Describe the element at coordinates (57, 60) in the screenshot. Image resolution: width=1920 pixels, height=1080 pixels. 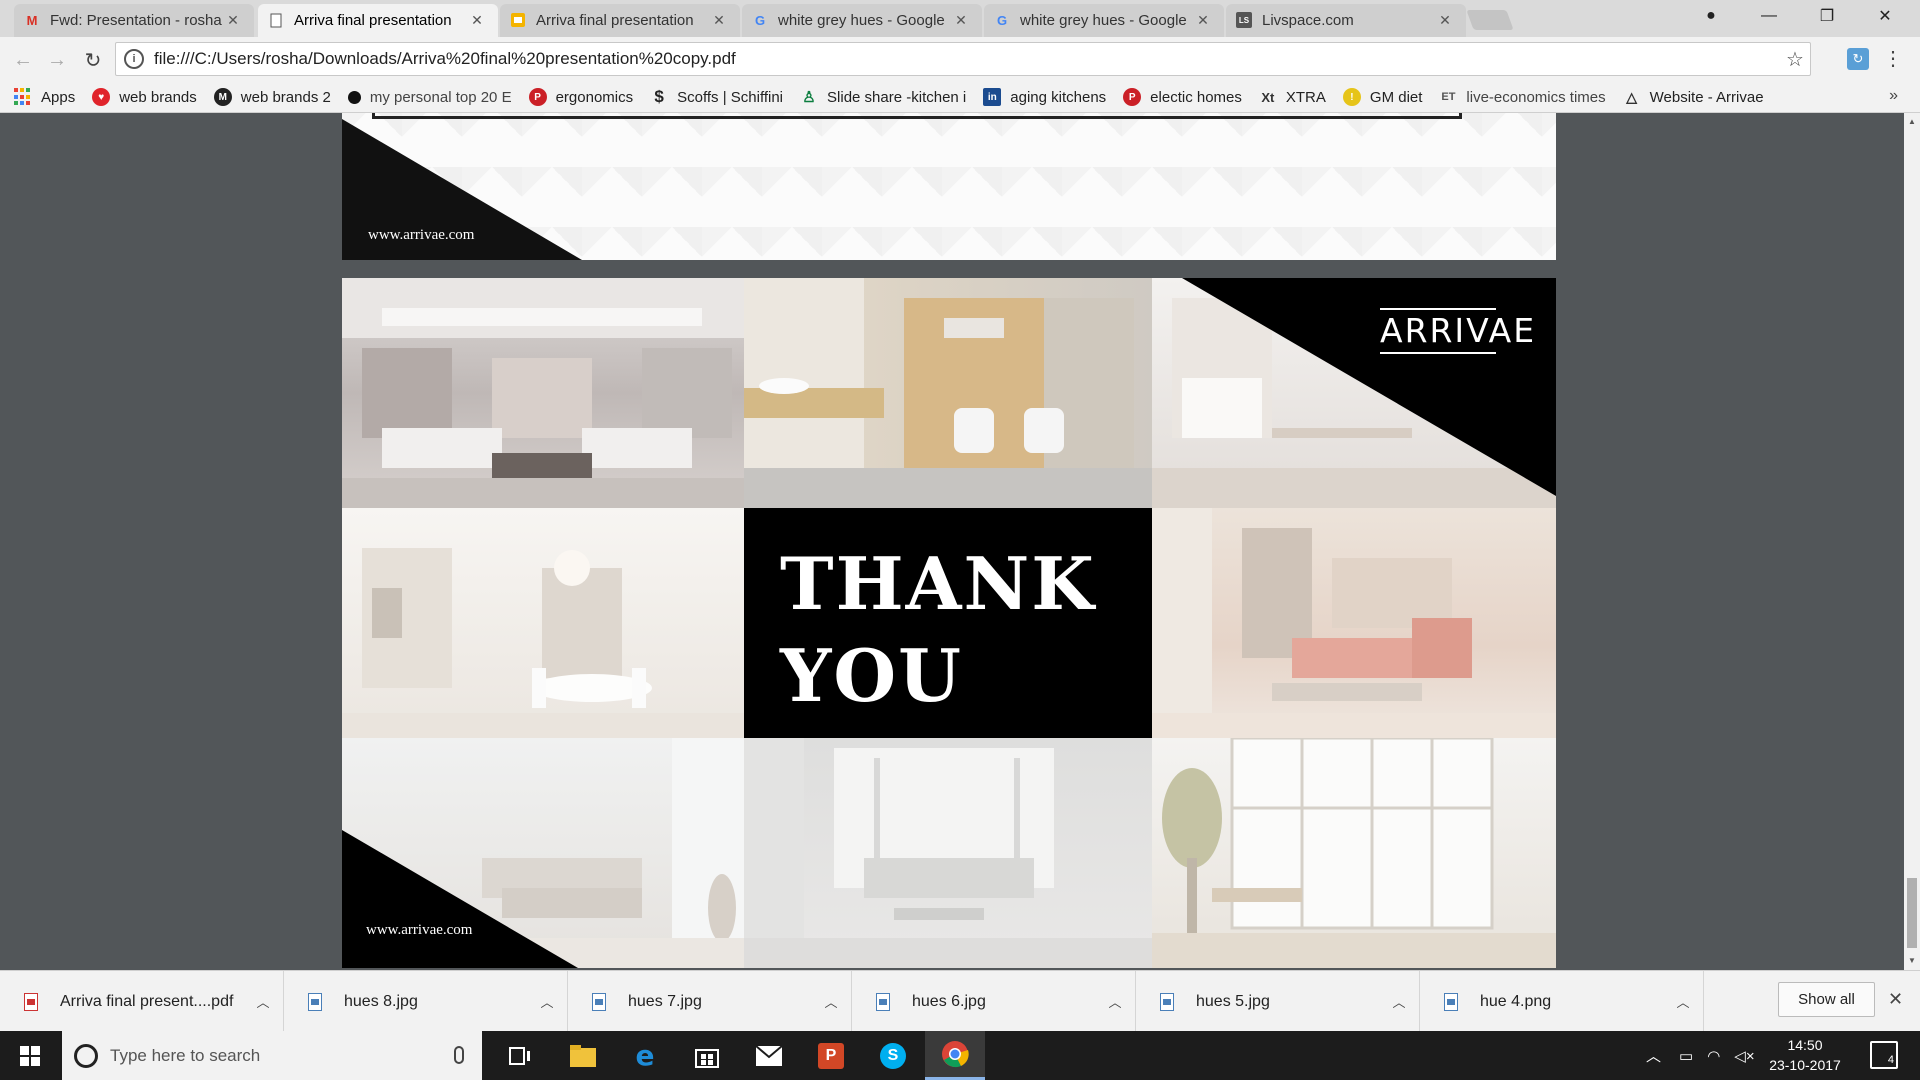
I see `forward-button: →` at that location.